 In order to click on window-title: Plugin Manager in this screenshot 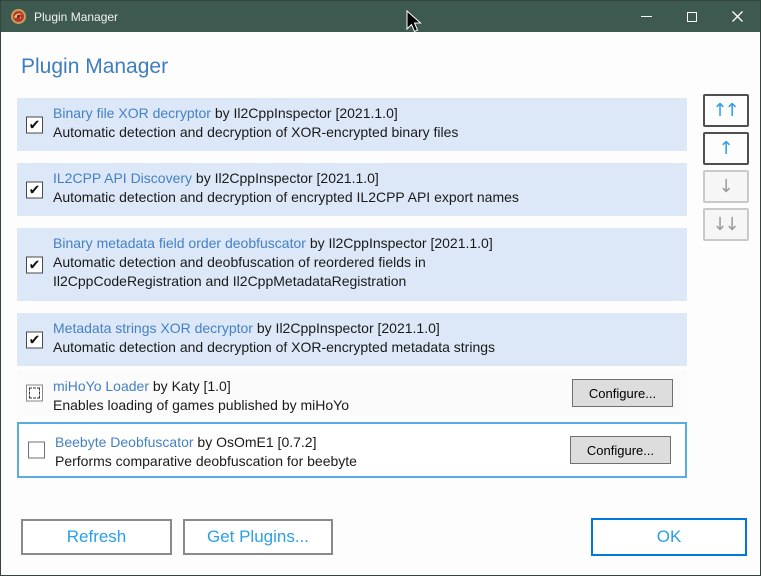, I will do `click(76, 16)`.